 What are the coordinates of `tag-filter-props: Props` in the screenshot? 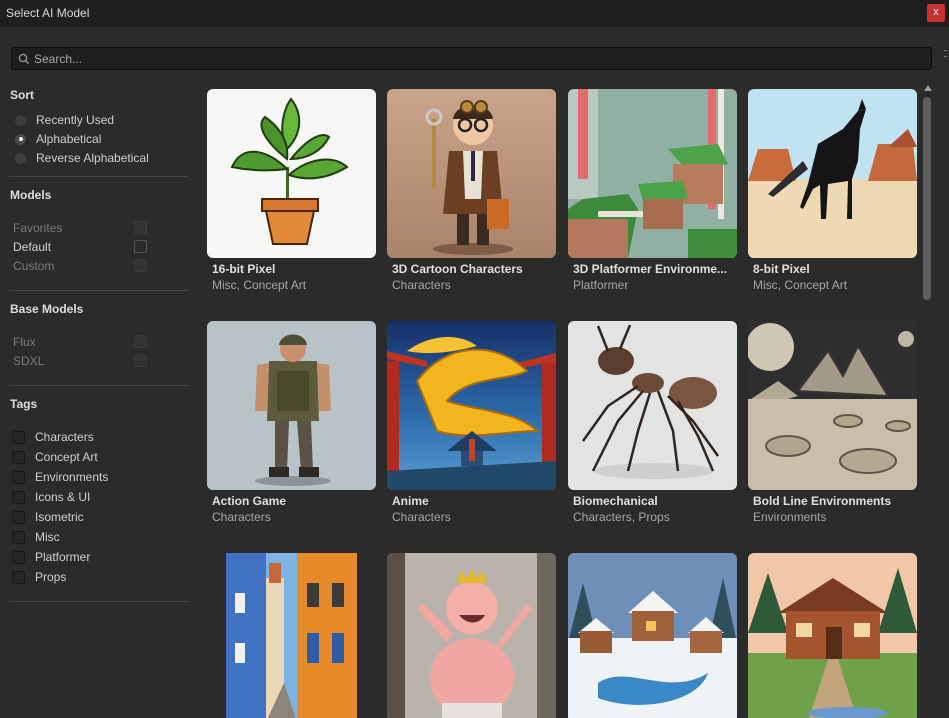 It's located at (39, 577).